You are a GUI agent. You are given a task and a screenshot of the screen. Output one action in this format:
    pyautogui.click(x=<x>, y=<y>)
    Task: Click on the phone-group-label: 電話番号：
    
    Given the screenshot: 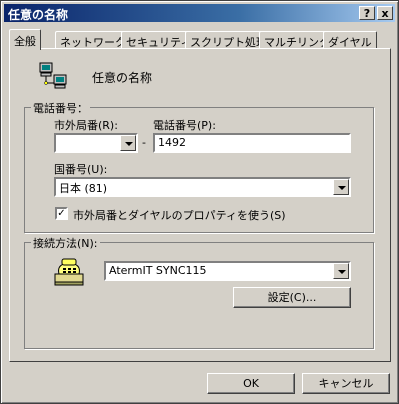 What is the action you would take?
    pyautogui.click(x=60, y=108)
    